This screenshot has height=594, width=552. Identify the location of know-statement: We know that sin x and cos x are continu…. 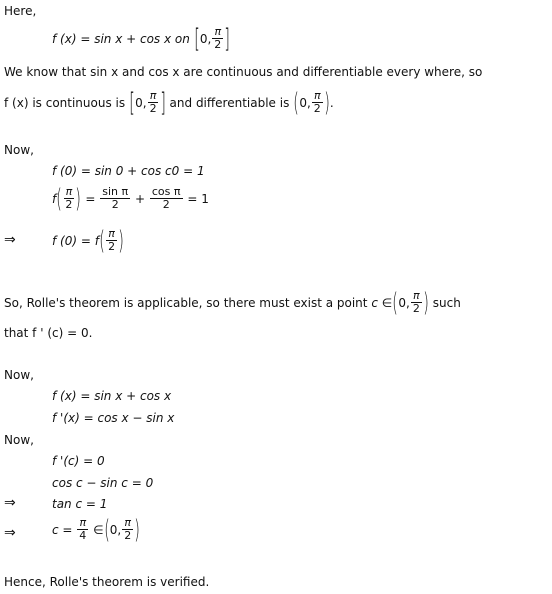
(243, 72).